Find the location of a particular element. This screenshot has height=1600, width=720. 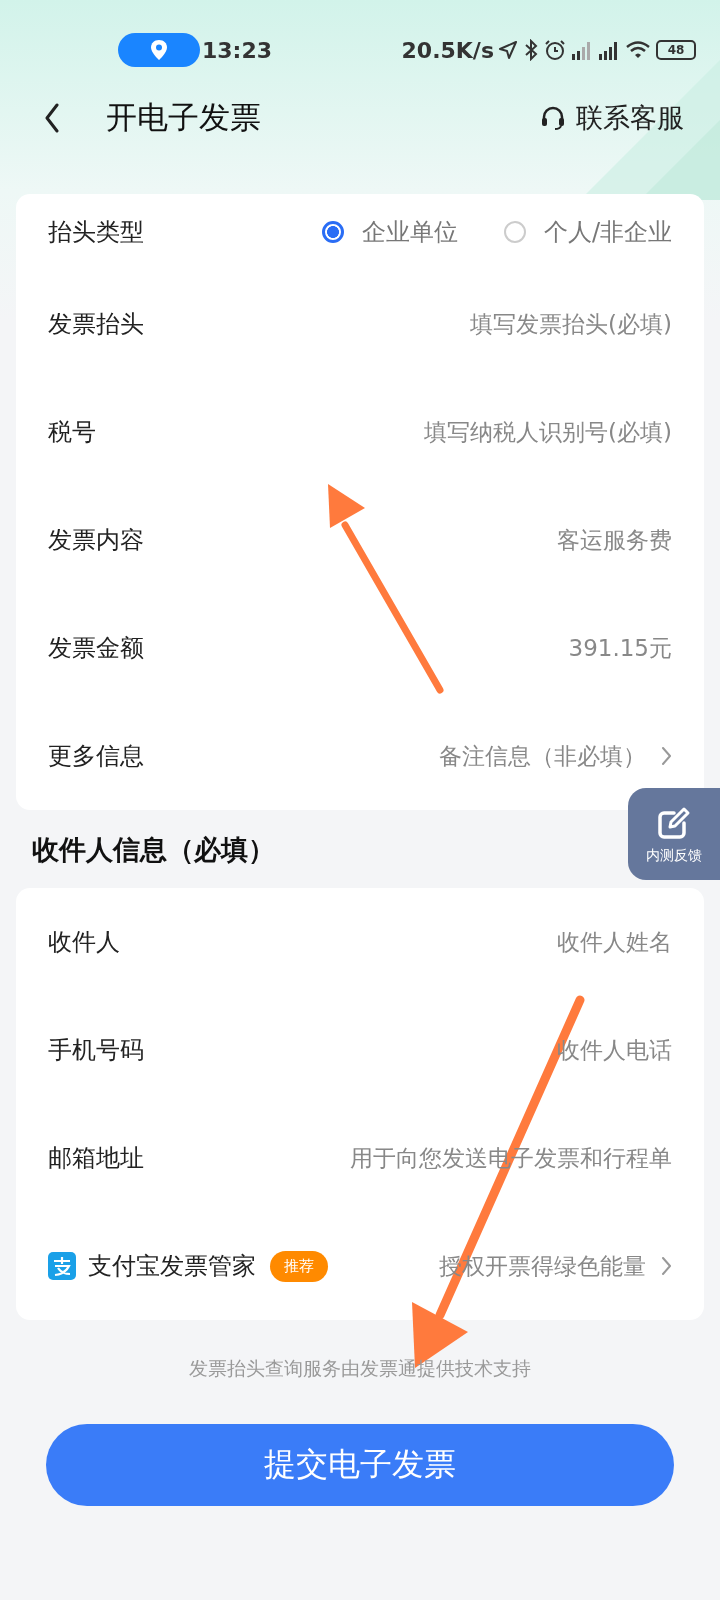

navigation-icon is located at coordinates (508, 50).